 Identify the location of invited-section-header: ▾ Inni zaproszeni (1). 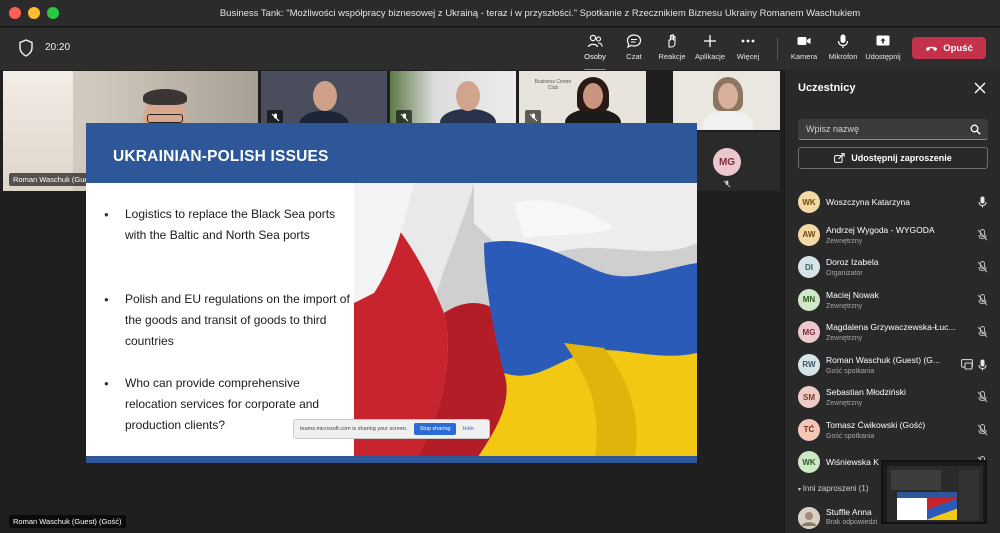
(833, 488).